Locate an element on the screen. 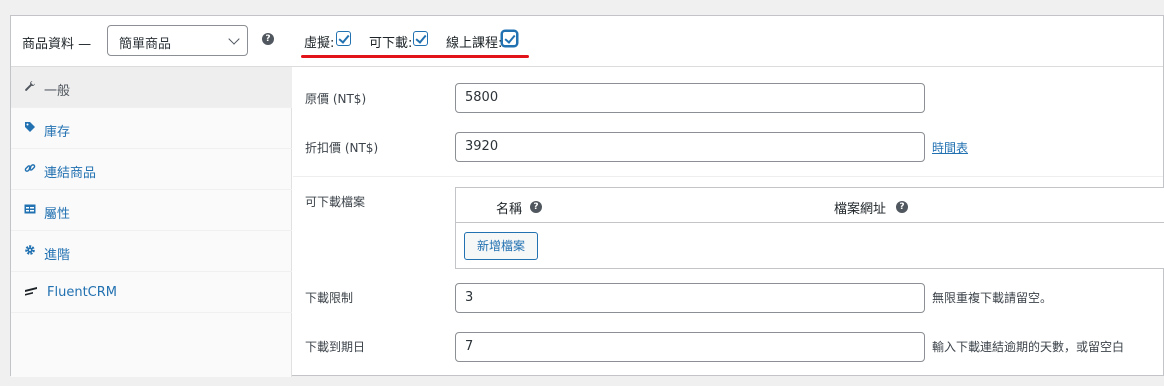 The height and width of the screenshot is (386, 1164). tab-label: 庫存 is located at coordinates (57, 132).